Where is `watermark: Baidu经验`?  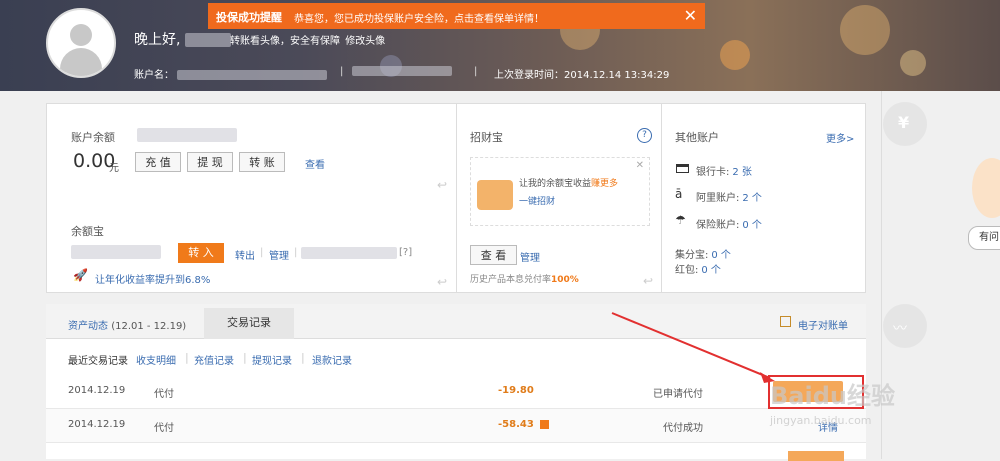
watermark: Baidu经验 is located at coordinates (832, 396).